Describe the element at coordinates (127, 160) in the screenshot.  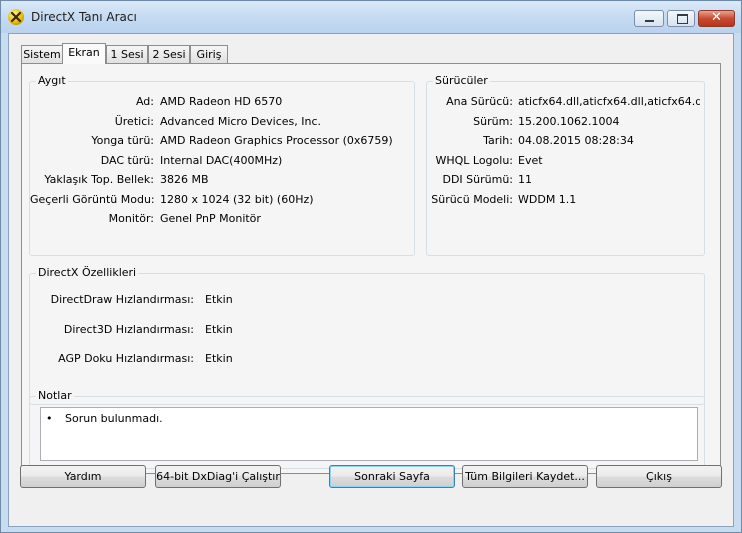
I see `dac-type-label: DAC türü:` at that location.